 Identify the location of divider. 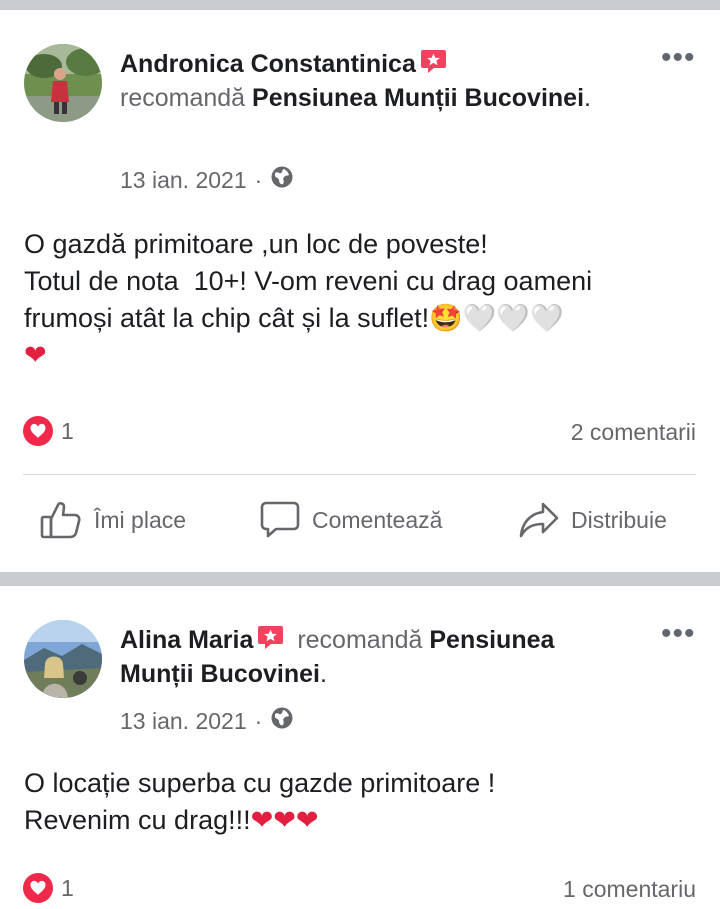
(359, 474).